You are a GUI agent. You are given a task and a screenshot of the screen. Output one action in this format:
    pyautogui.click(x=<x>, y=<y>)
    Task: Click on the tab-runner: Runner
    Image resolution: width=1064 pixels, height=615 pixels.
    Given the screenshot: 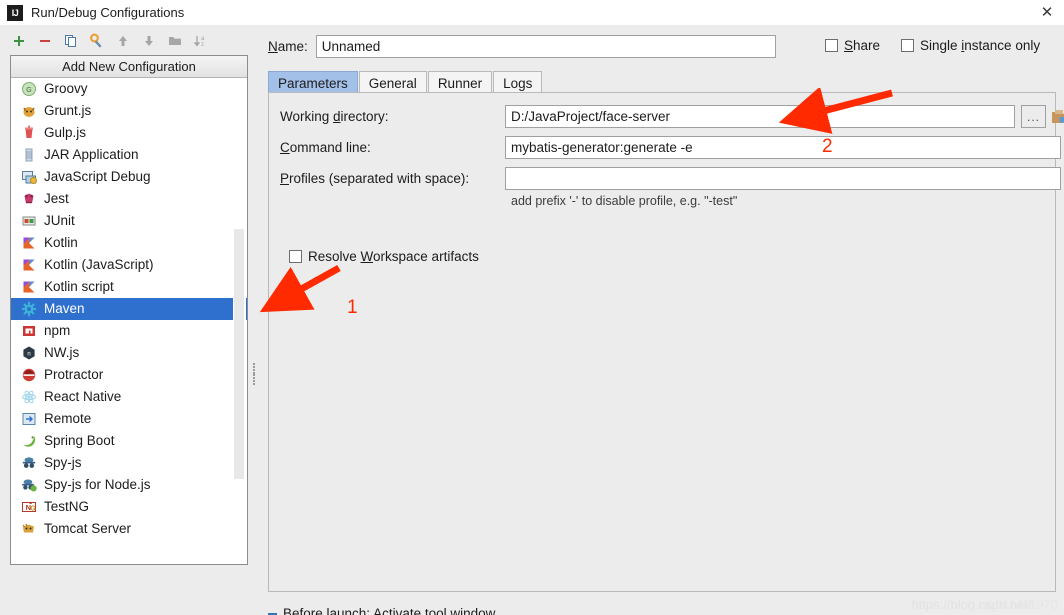 What is the action you would take?
    pyautogui.click(x=460, y=82)
    